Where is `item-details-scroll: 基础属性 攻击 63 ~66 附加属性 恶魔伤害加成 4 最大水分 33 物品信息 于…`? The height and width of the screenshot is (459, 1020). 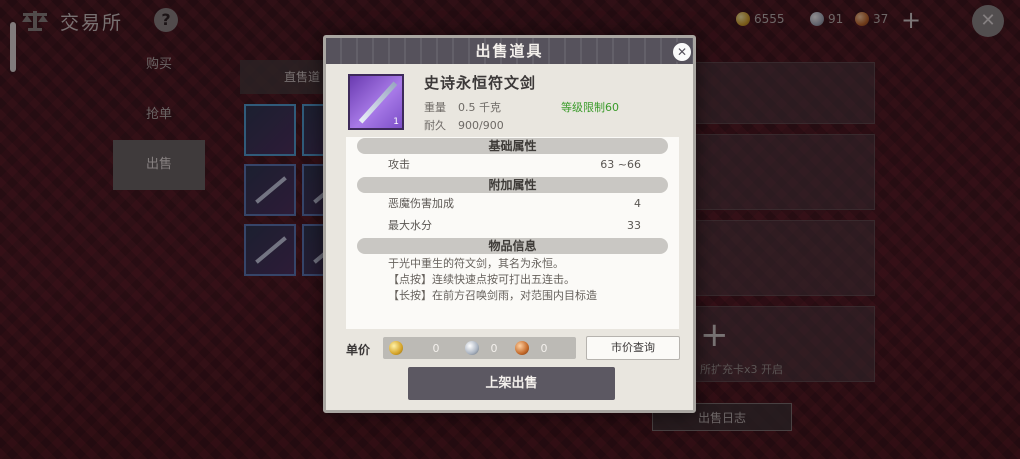 item-details-scroll: 基础属性 攻击 63 ~66 附加属性 恶魔伤害加成 4 最大水分 33 物品信息 于… is located at coordinates (512, 233).